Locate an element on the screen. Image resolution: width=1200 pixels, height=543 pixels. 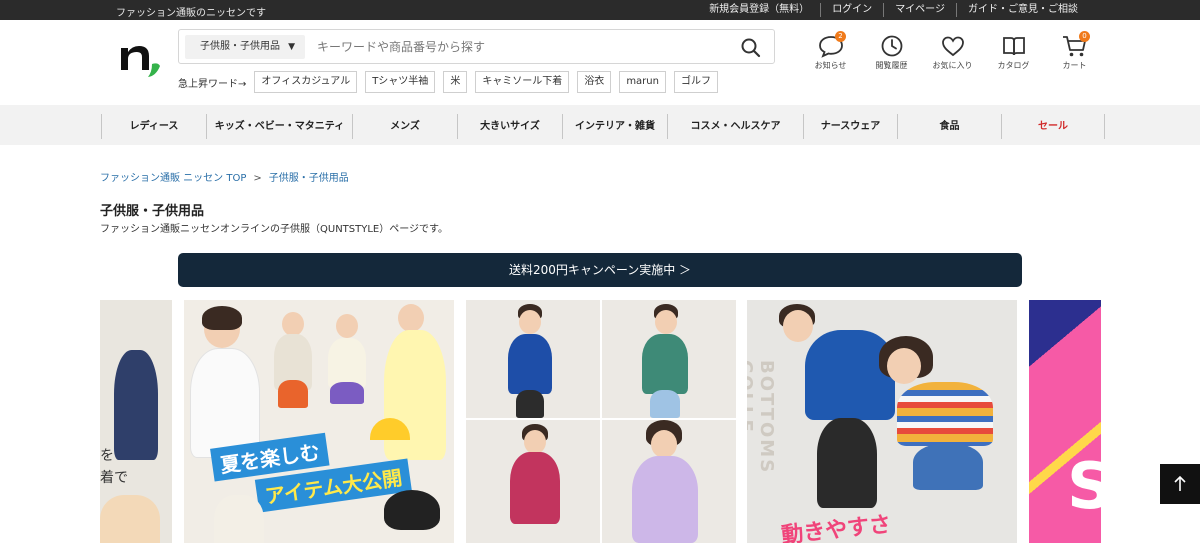
nav-item-mens: メンズ is located at coordinates (404, 126).